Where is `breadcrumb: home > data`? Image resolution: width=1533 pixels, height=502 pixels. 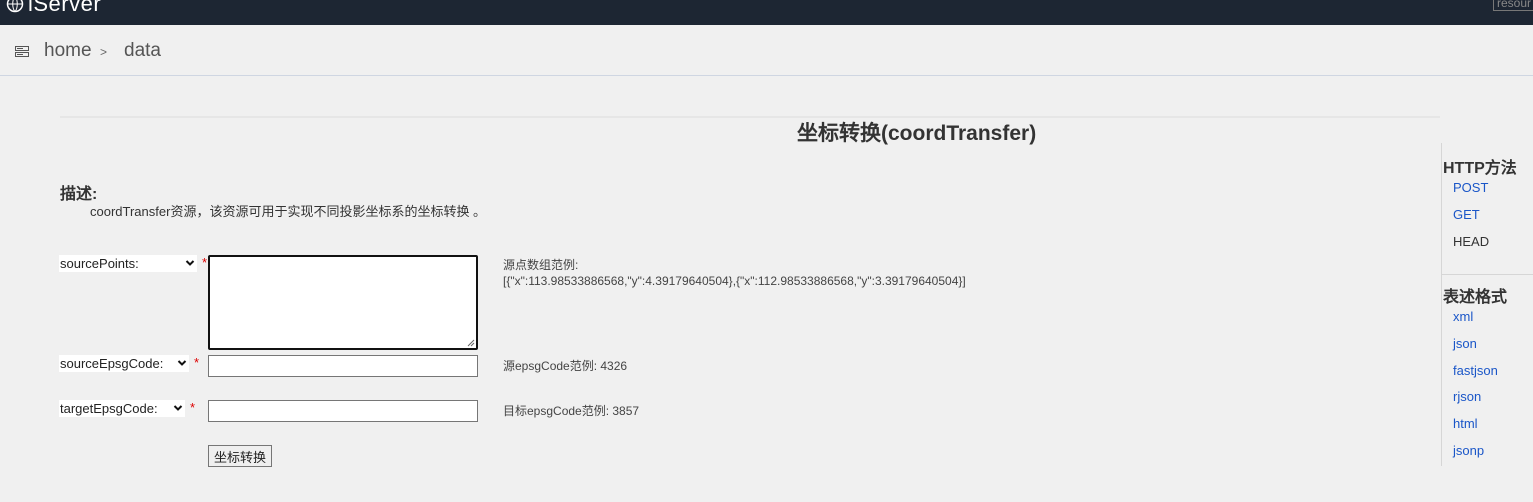
breadcrumb: home > data is located at coordinates (766, 50).